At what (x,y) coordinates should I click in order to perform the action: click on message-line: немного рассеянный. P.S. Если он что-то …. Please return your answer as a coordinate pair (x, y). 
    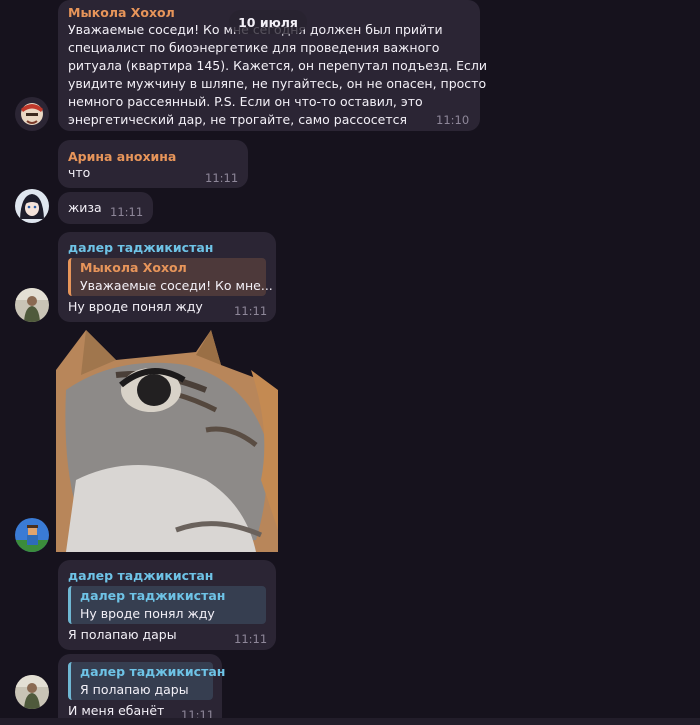
    Looking at the image, I should click on (245, 101).